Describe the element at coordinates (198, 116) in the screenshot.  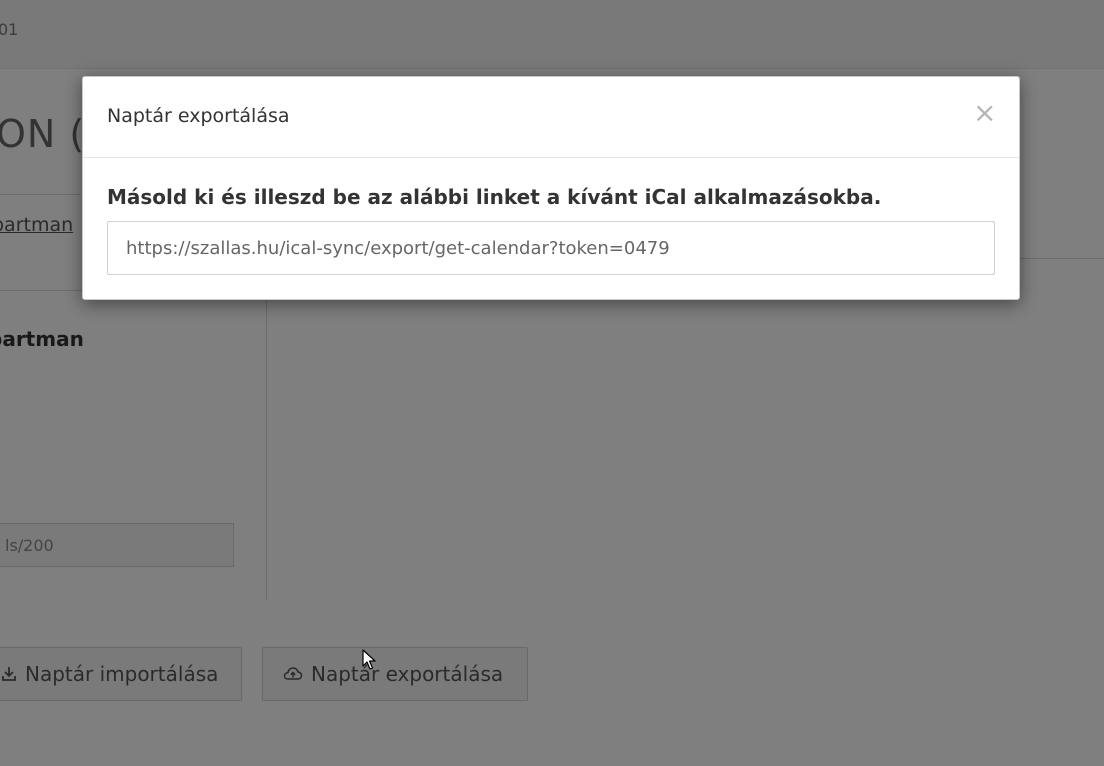
I see `modal-title: Naptár exportálása` at that location.